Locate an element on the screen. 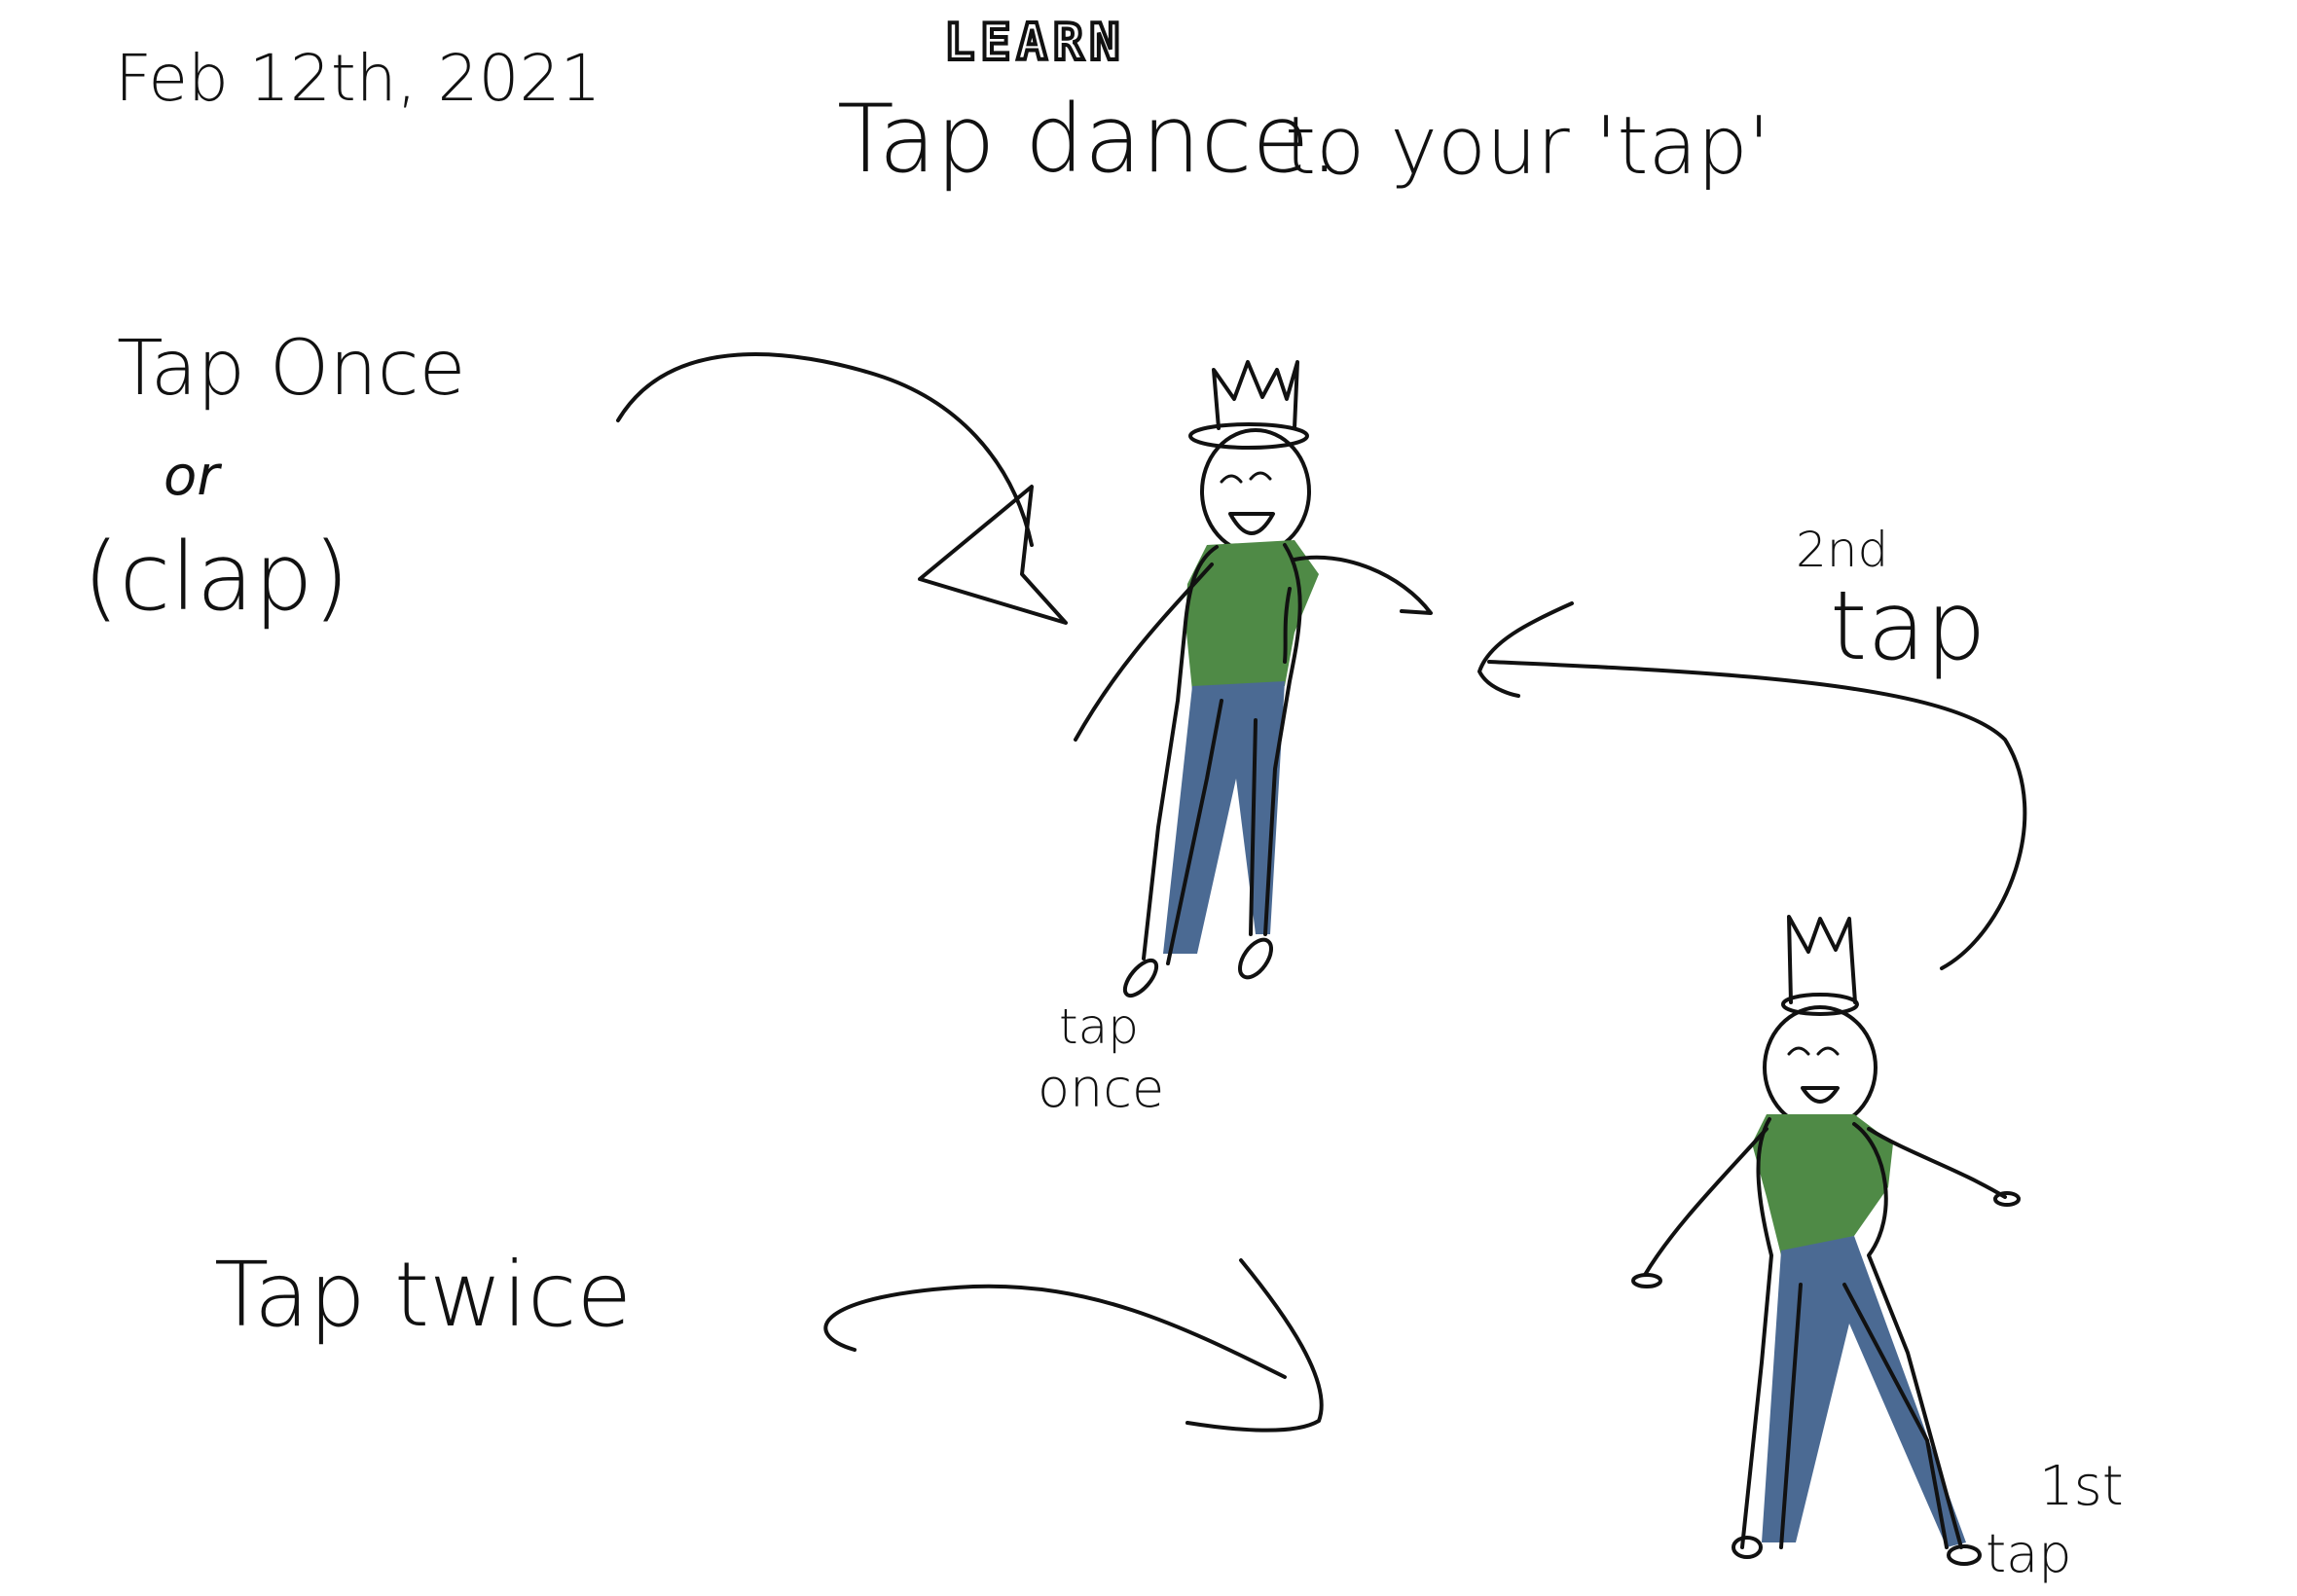 The width and height of the screenshot is (2297, 1596). tap-once-label: Tap Once is located at coordinates (291, 369).